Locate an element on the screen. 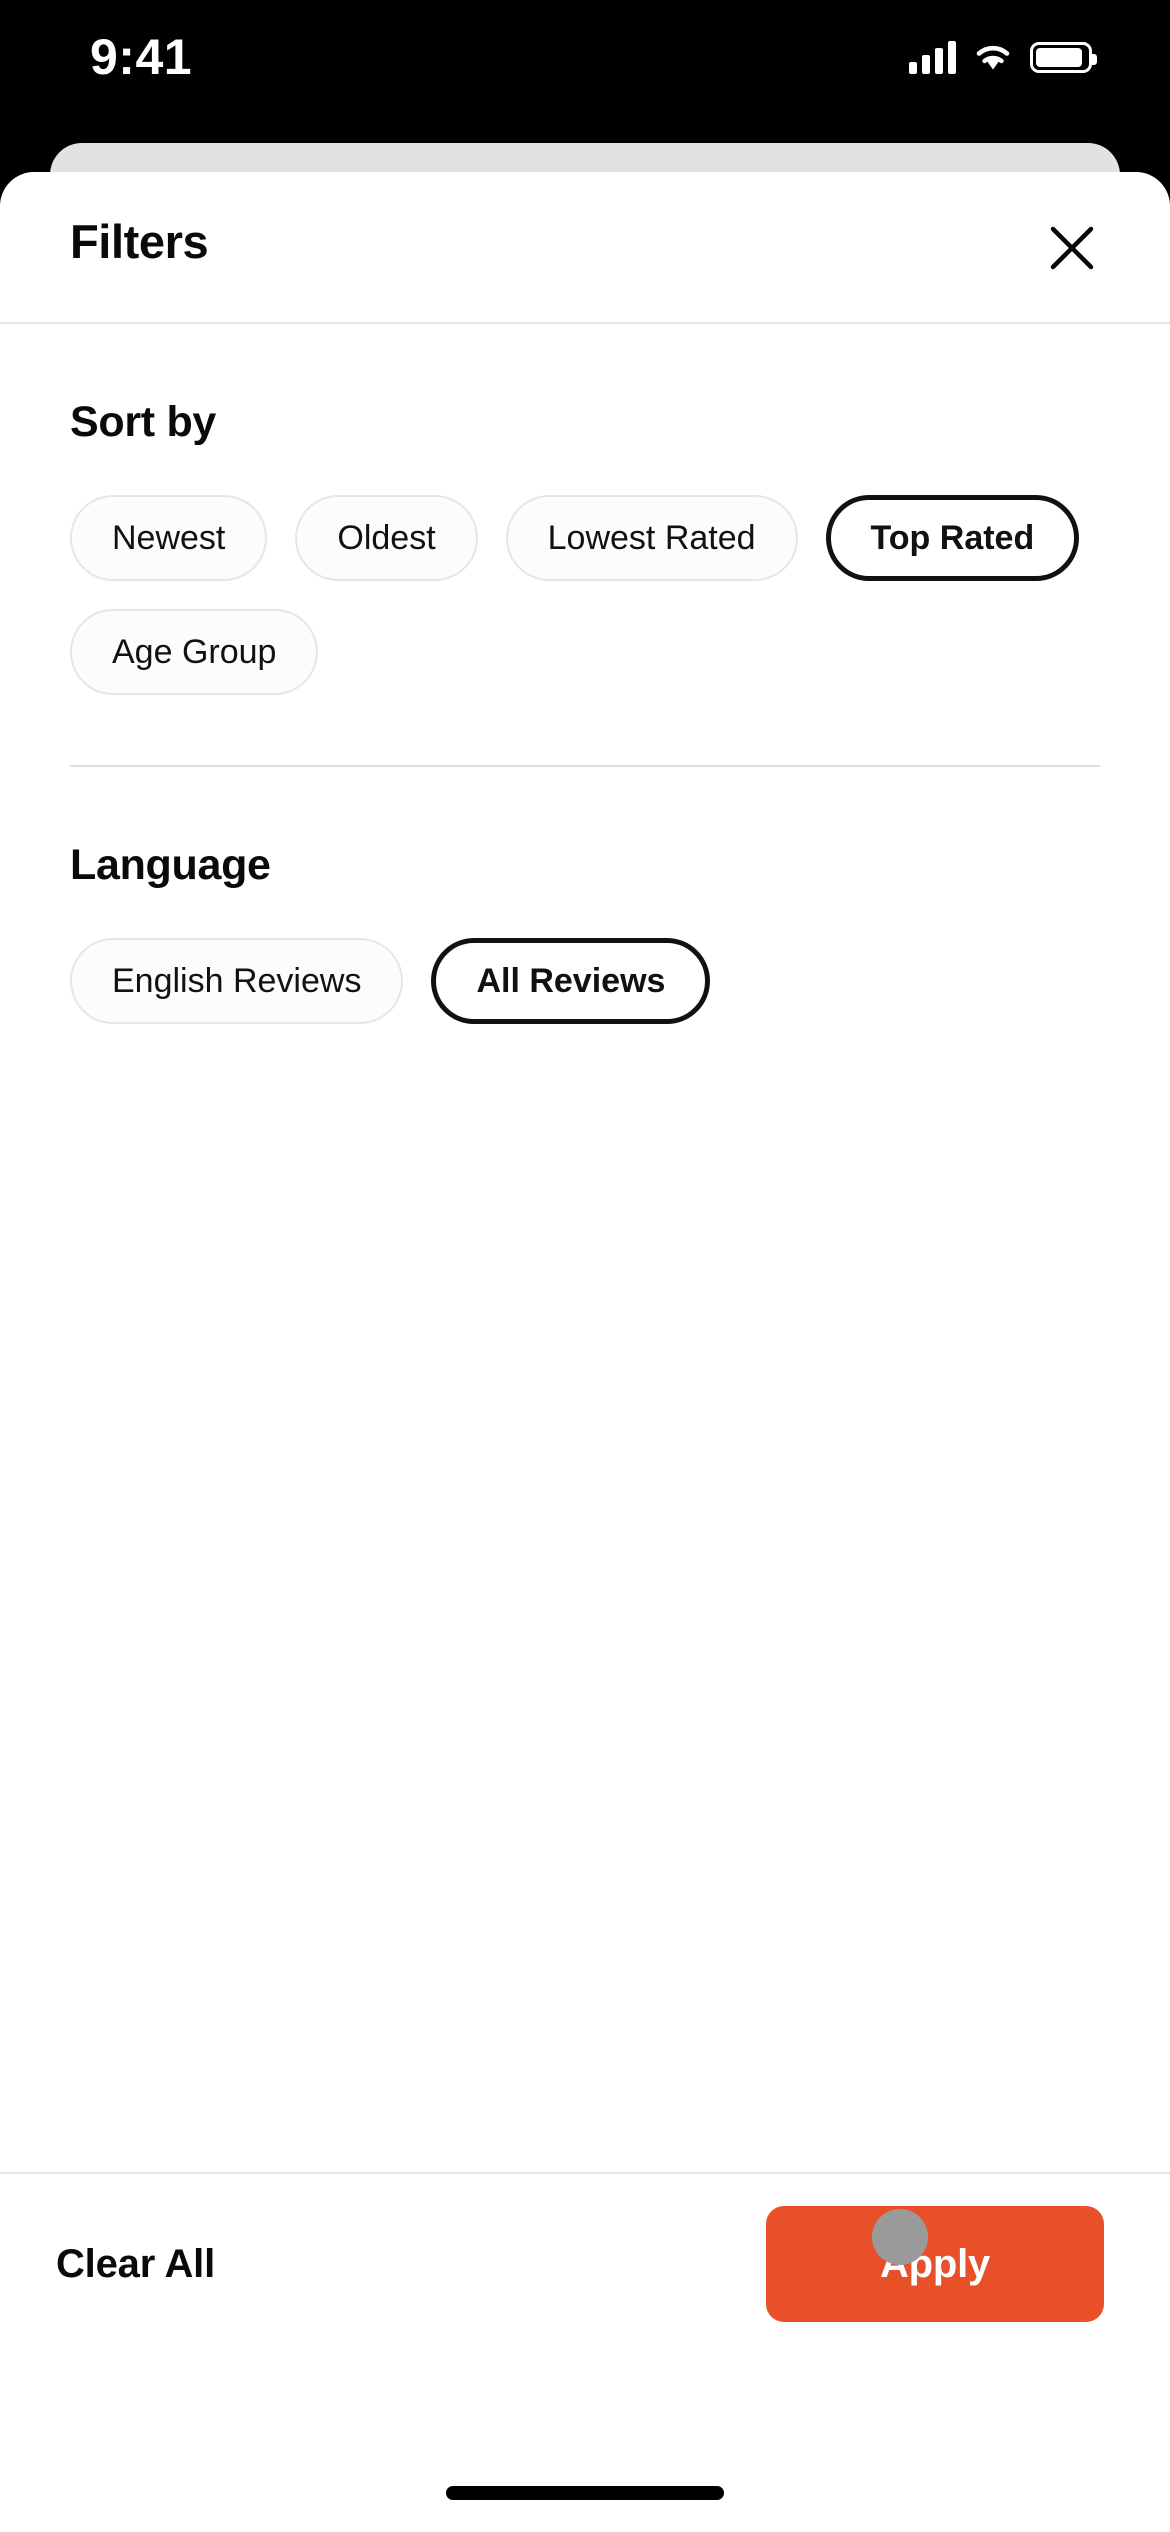  status-bar-icons is located at coordinates (1003, 57).